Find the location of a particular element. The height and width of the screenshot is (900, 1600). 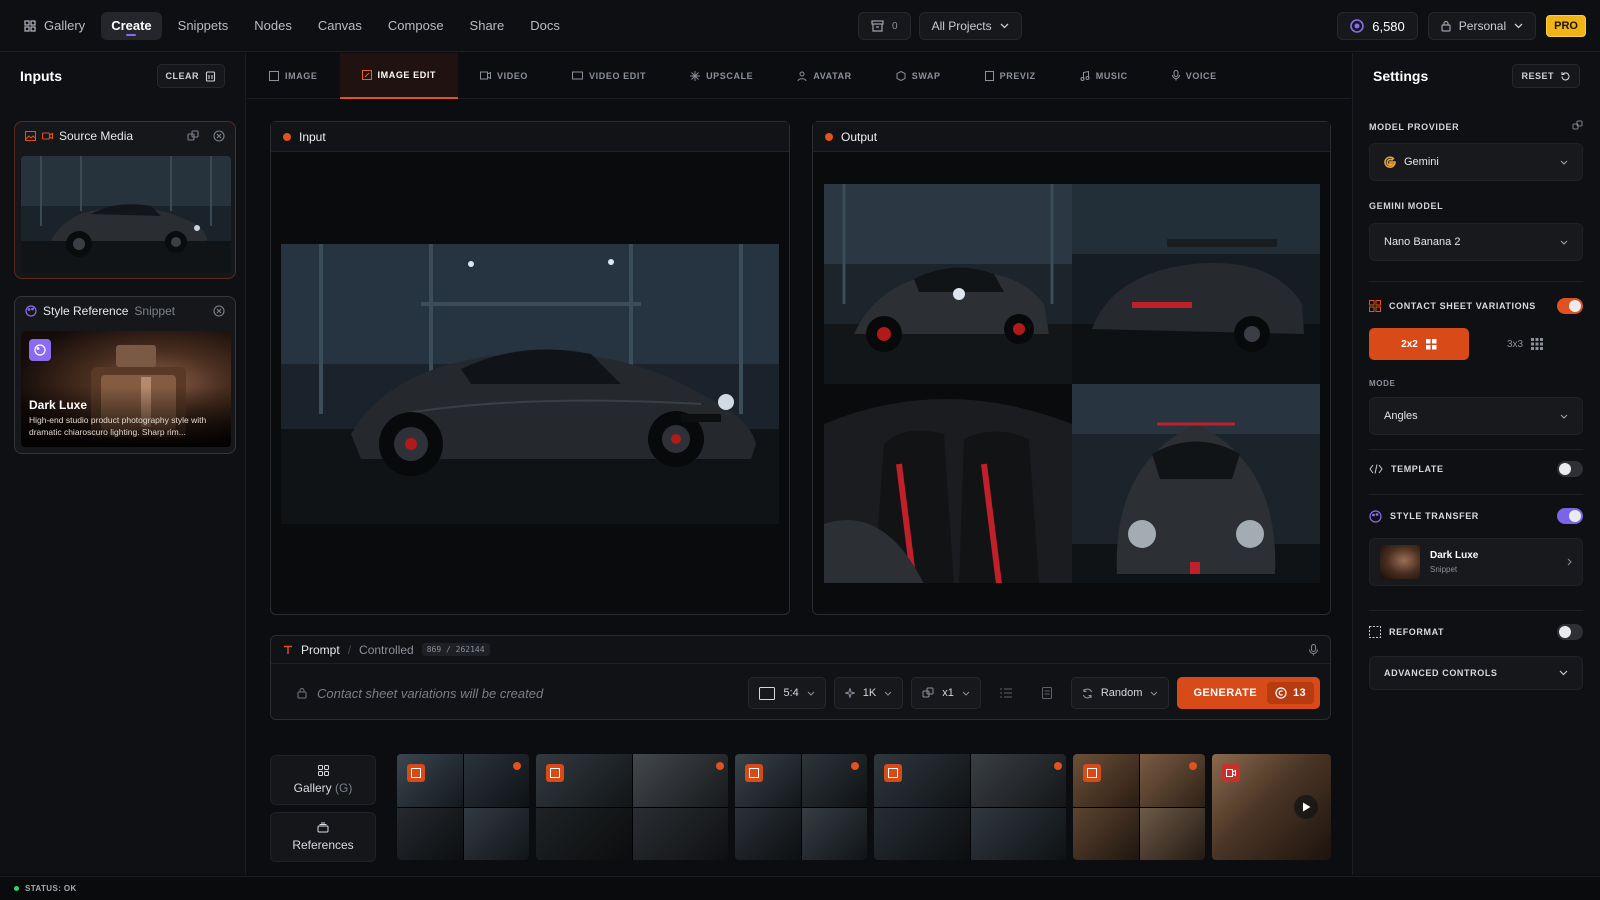

prompt-input: Contact sheet variations will be created is located at coordinates (510, 693).